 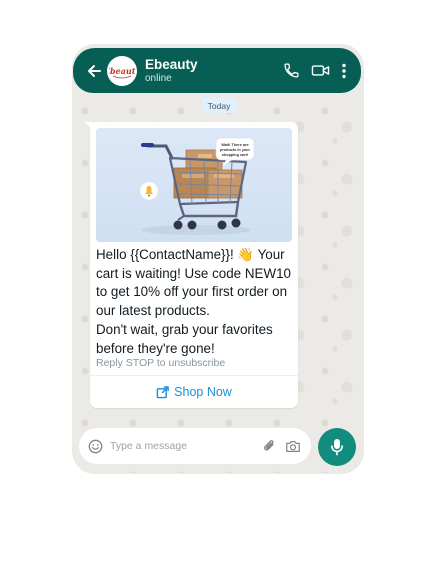 What do you see at coordinates (149, 191) in the screenshot?
I see `bell-icon` at bounding box center [149, 191].